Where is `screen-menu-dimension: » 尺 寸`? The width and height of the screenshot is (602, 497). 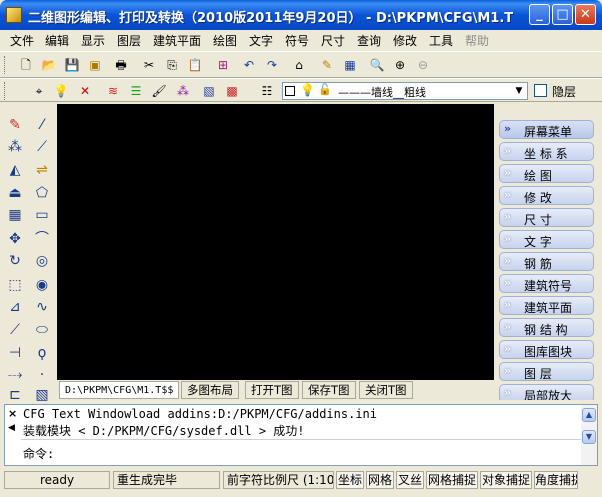
screen-menu-dimension: » 尺 寸 is located at coordinates (546, 217).